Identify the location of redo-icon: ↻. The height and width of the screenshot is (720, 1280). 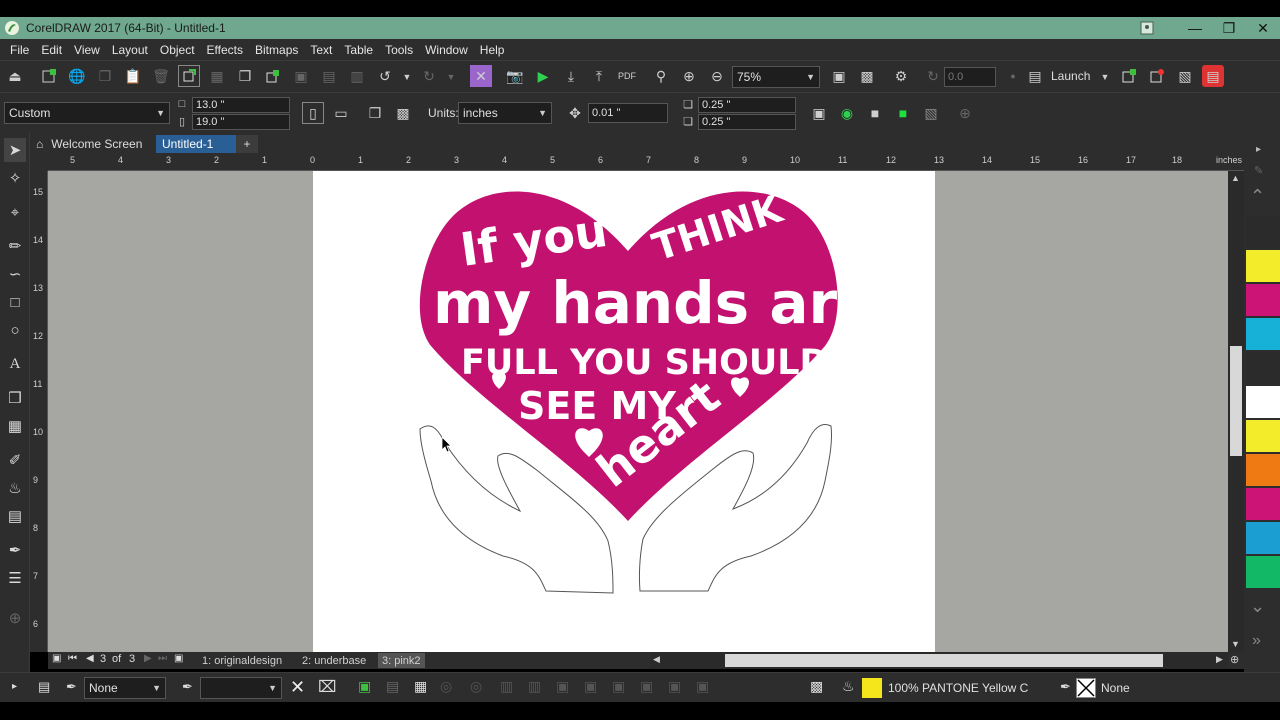
(429, 76).